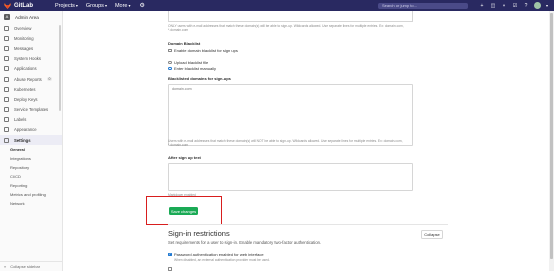 The height and width of the screenshot is (271, 554). I want to click on monitoring-icon, so click(6, 38).